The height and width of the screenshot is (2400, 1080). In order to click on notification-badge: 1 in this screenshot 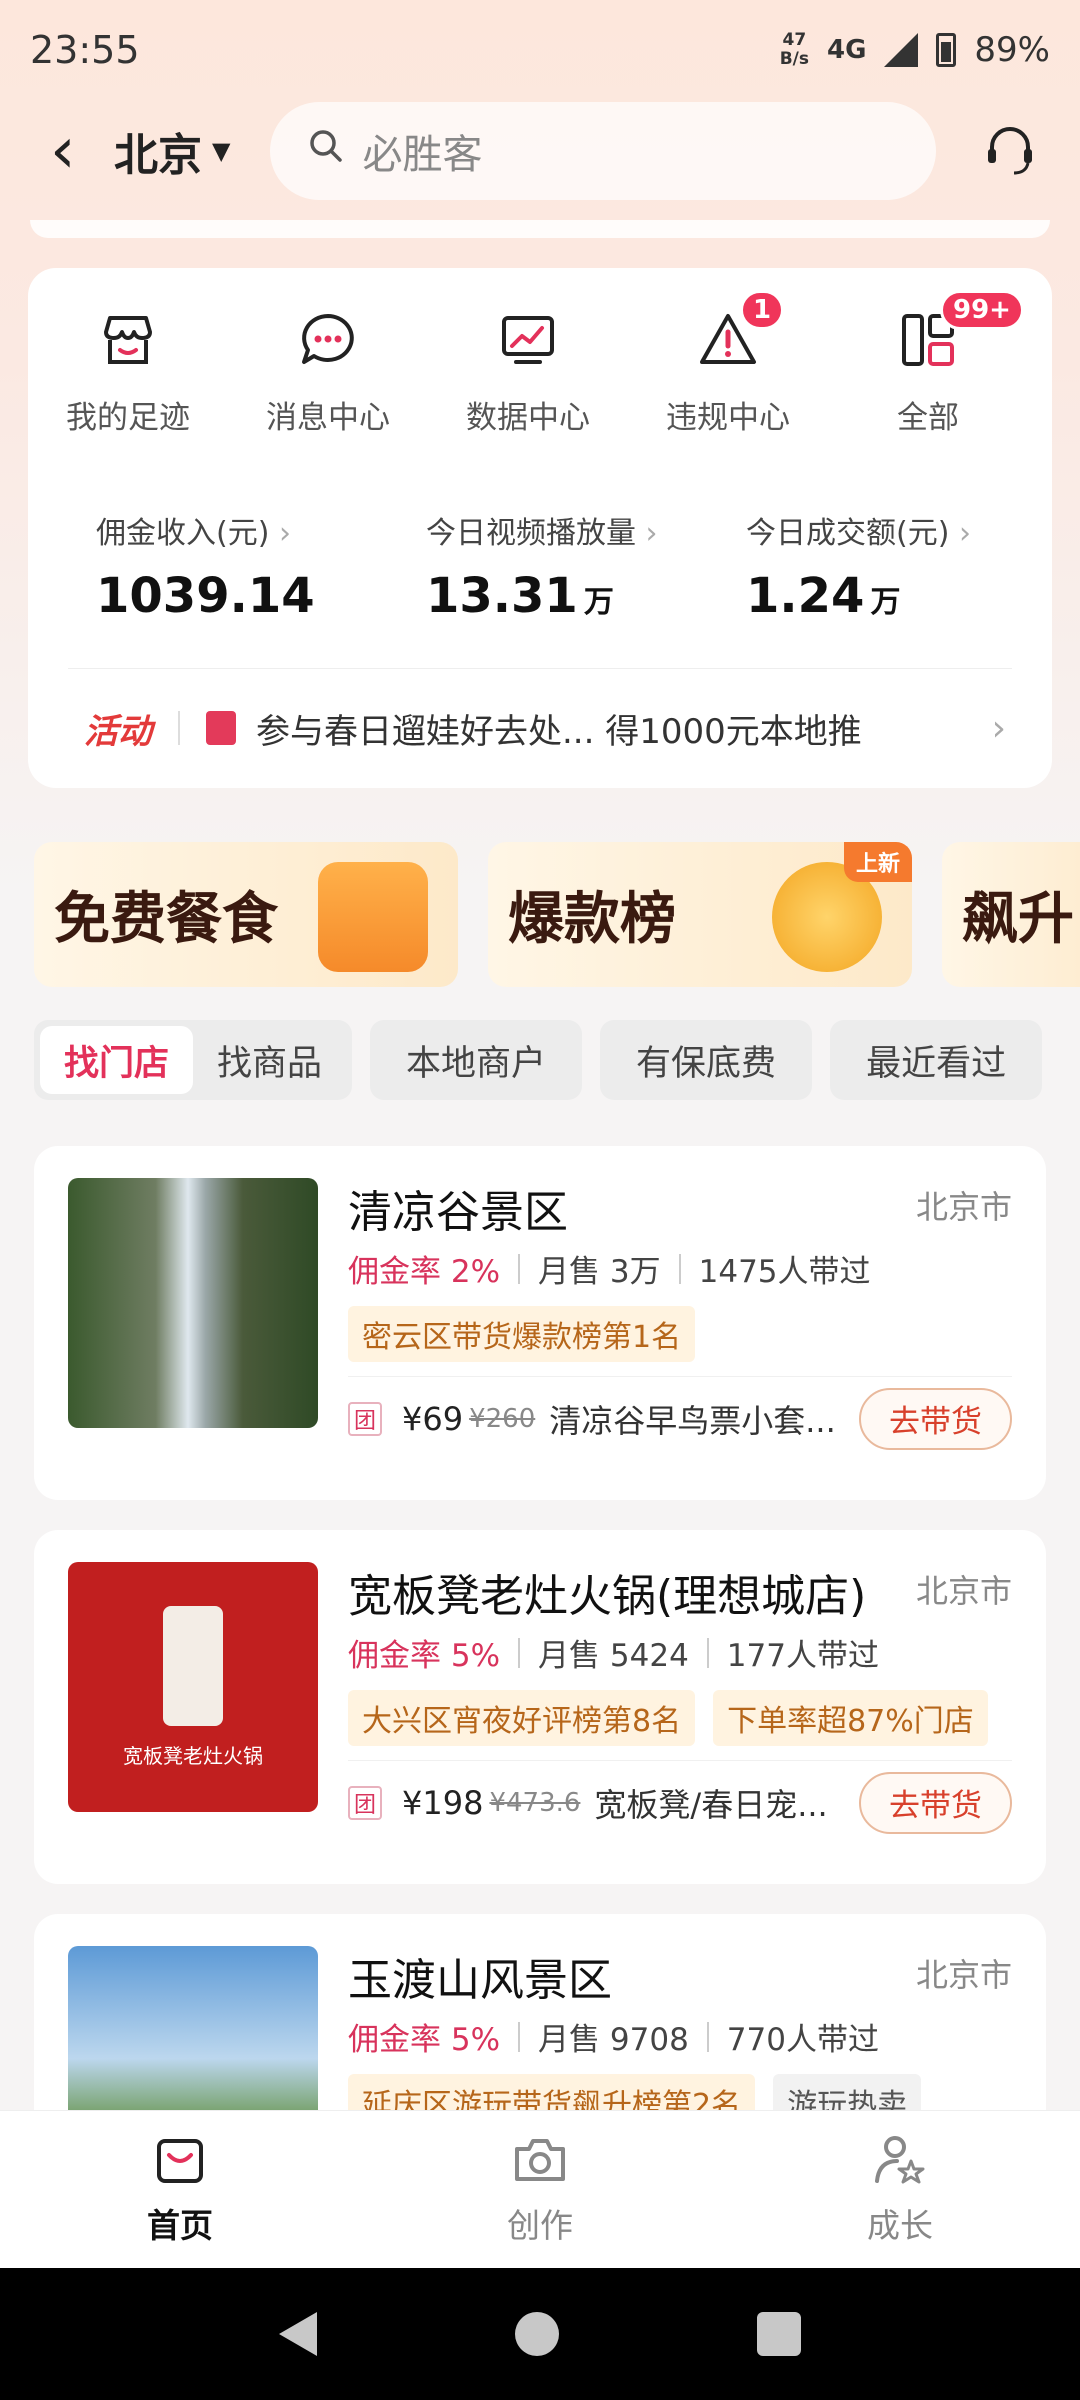, I will do `click(762, 310)`.